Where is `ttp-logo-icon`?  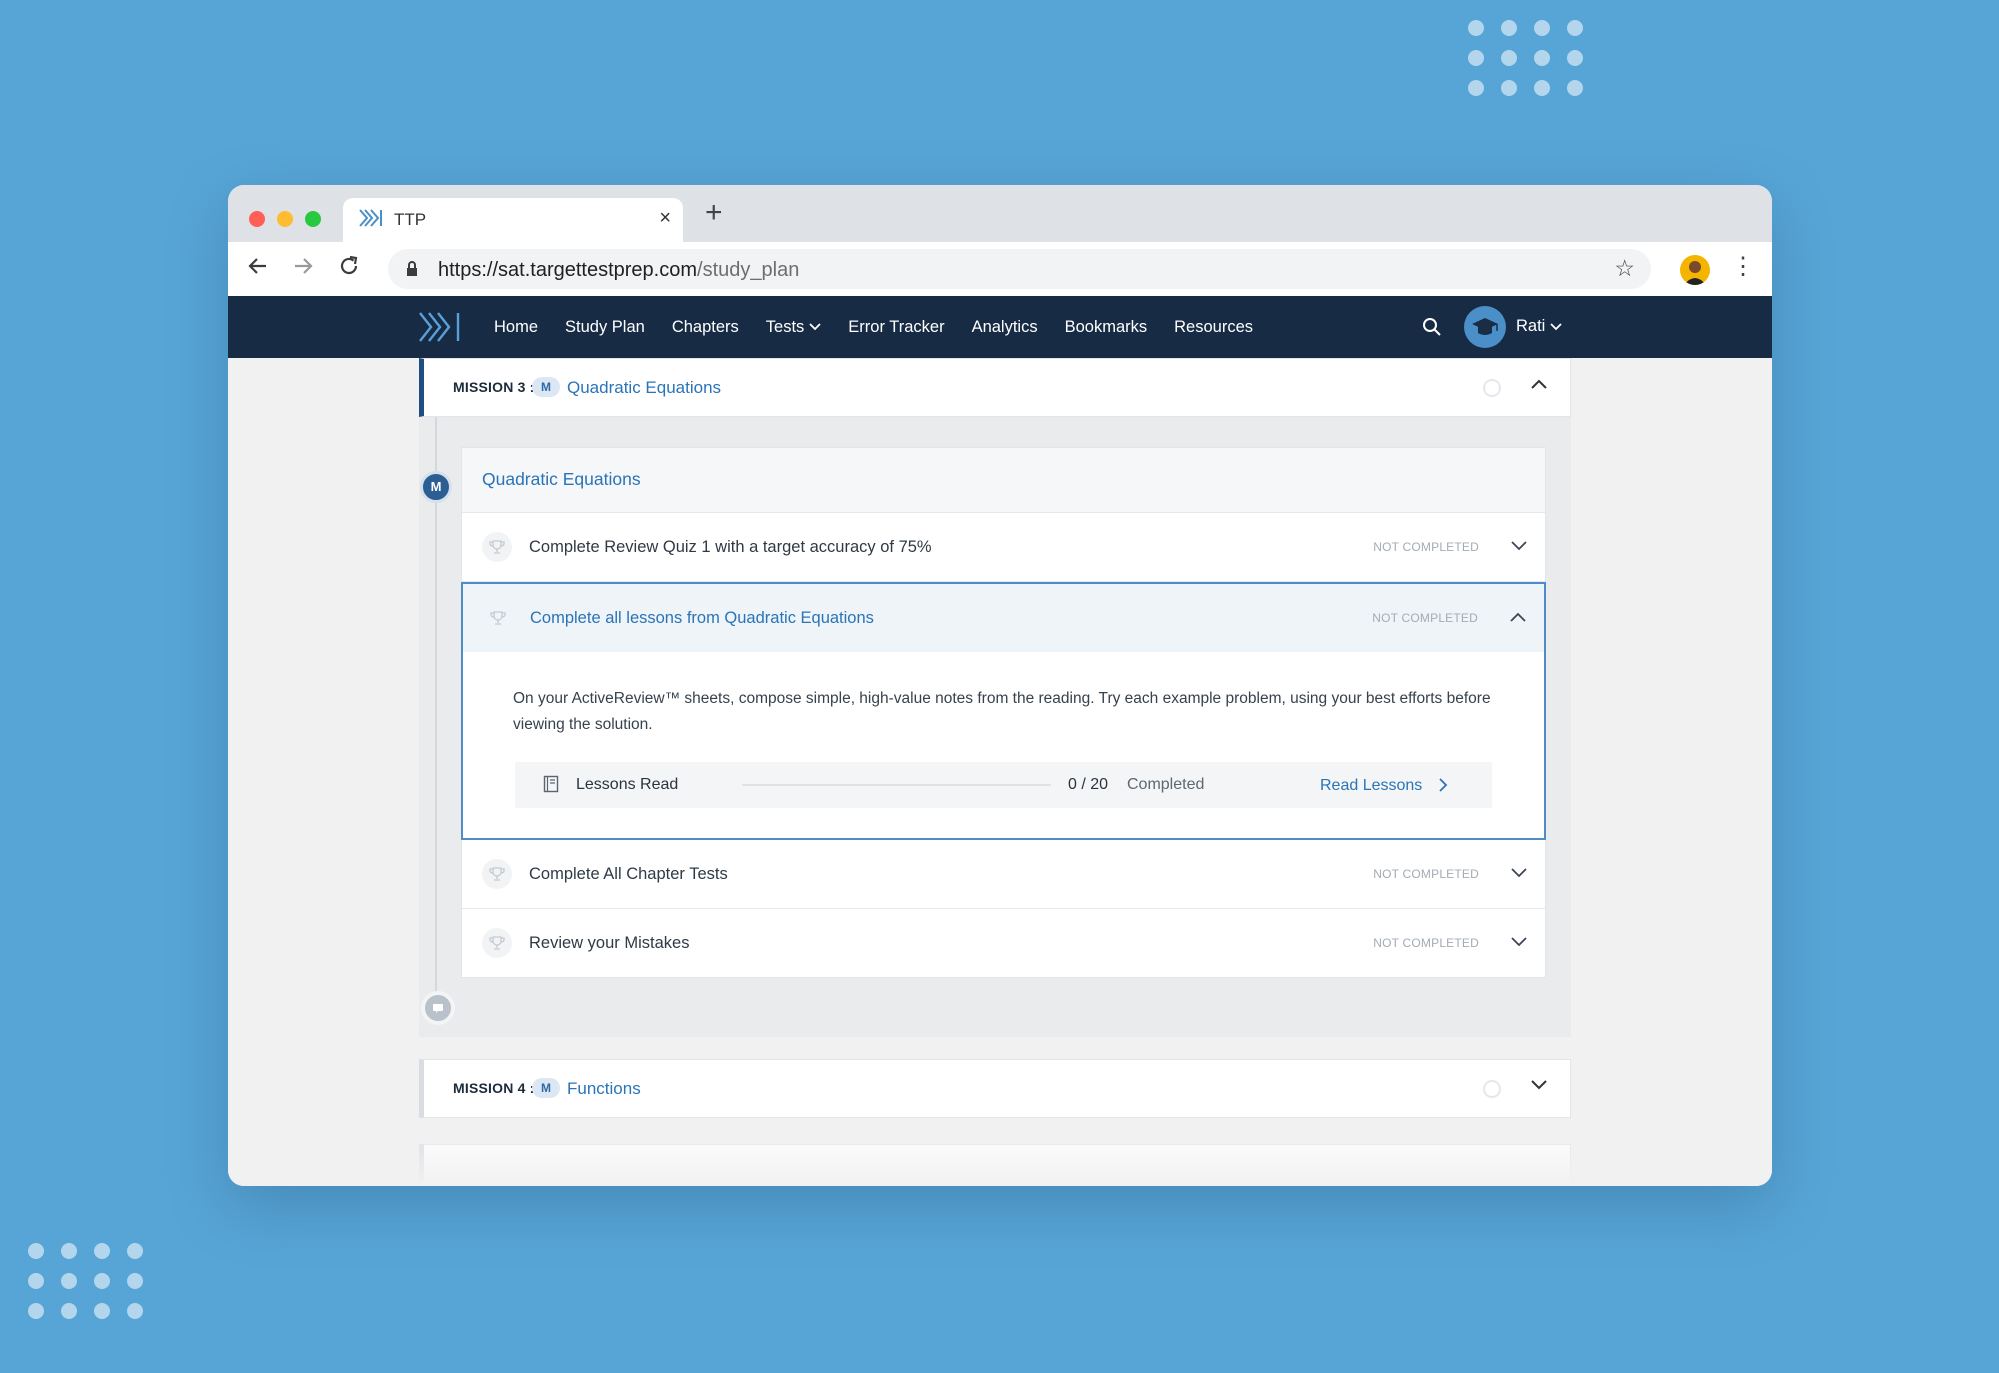 ttp-logo-icon is located at coordinates (371, 220).